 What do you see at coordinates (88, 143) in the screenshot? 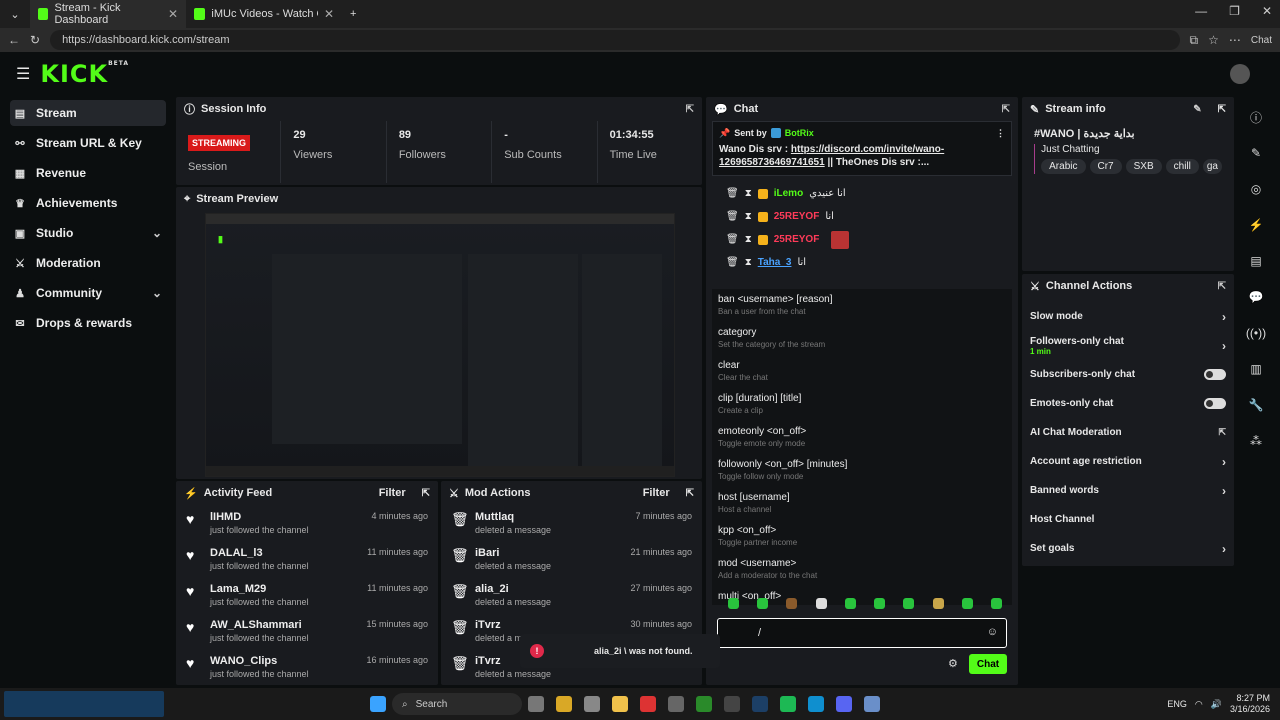
I see `sidebar-item-stream-url-key: ⚯ Stream URL & Key` at bounding box center [88, 143].